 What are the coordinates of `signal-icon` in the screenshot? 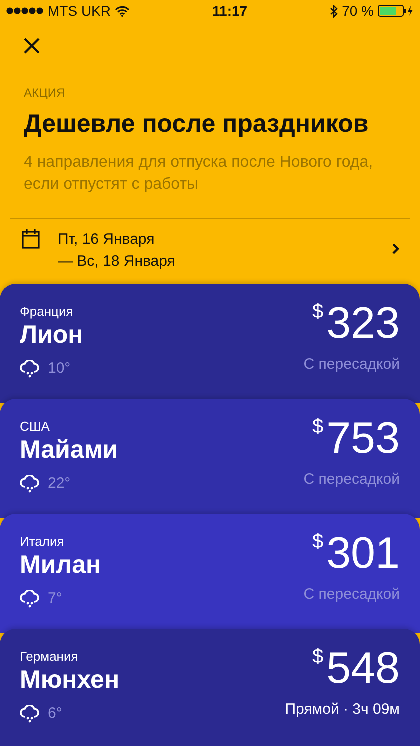 It's located at (25, 11).